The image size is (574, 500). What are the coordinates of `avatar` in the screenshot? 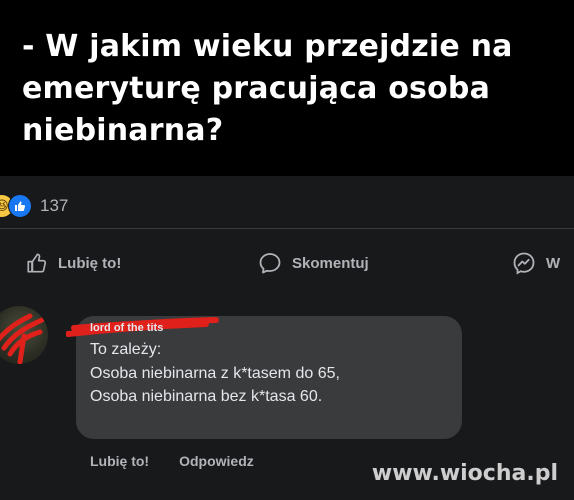 It's located at (24, 335).